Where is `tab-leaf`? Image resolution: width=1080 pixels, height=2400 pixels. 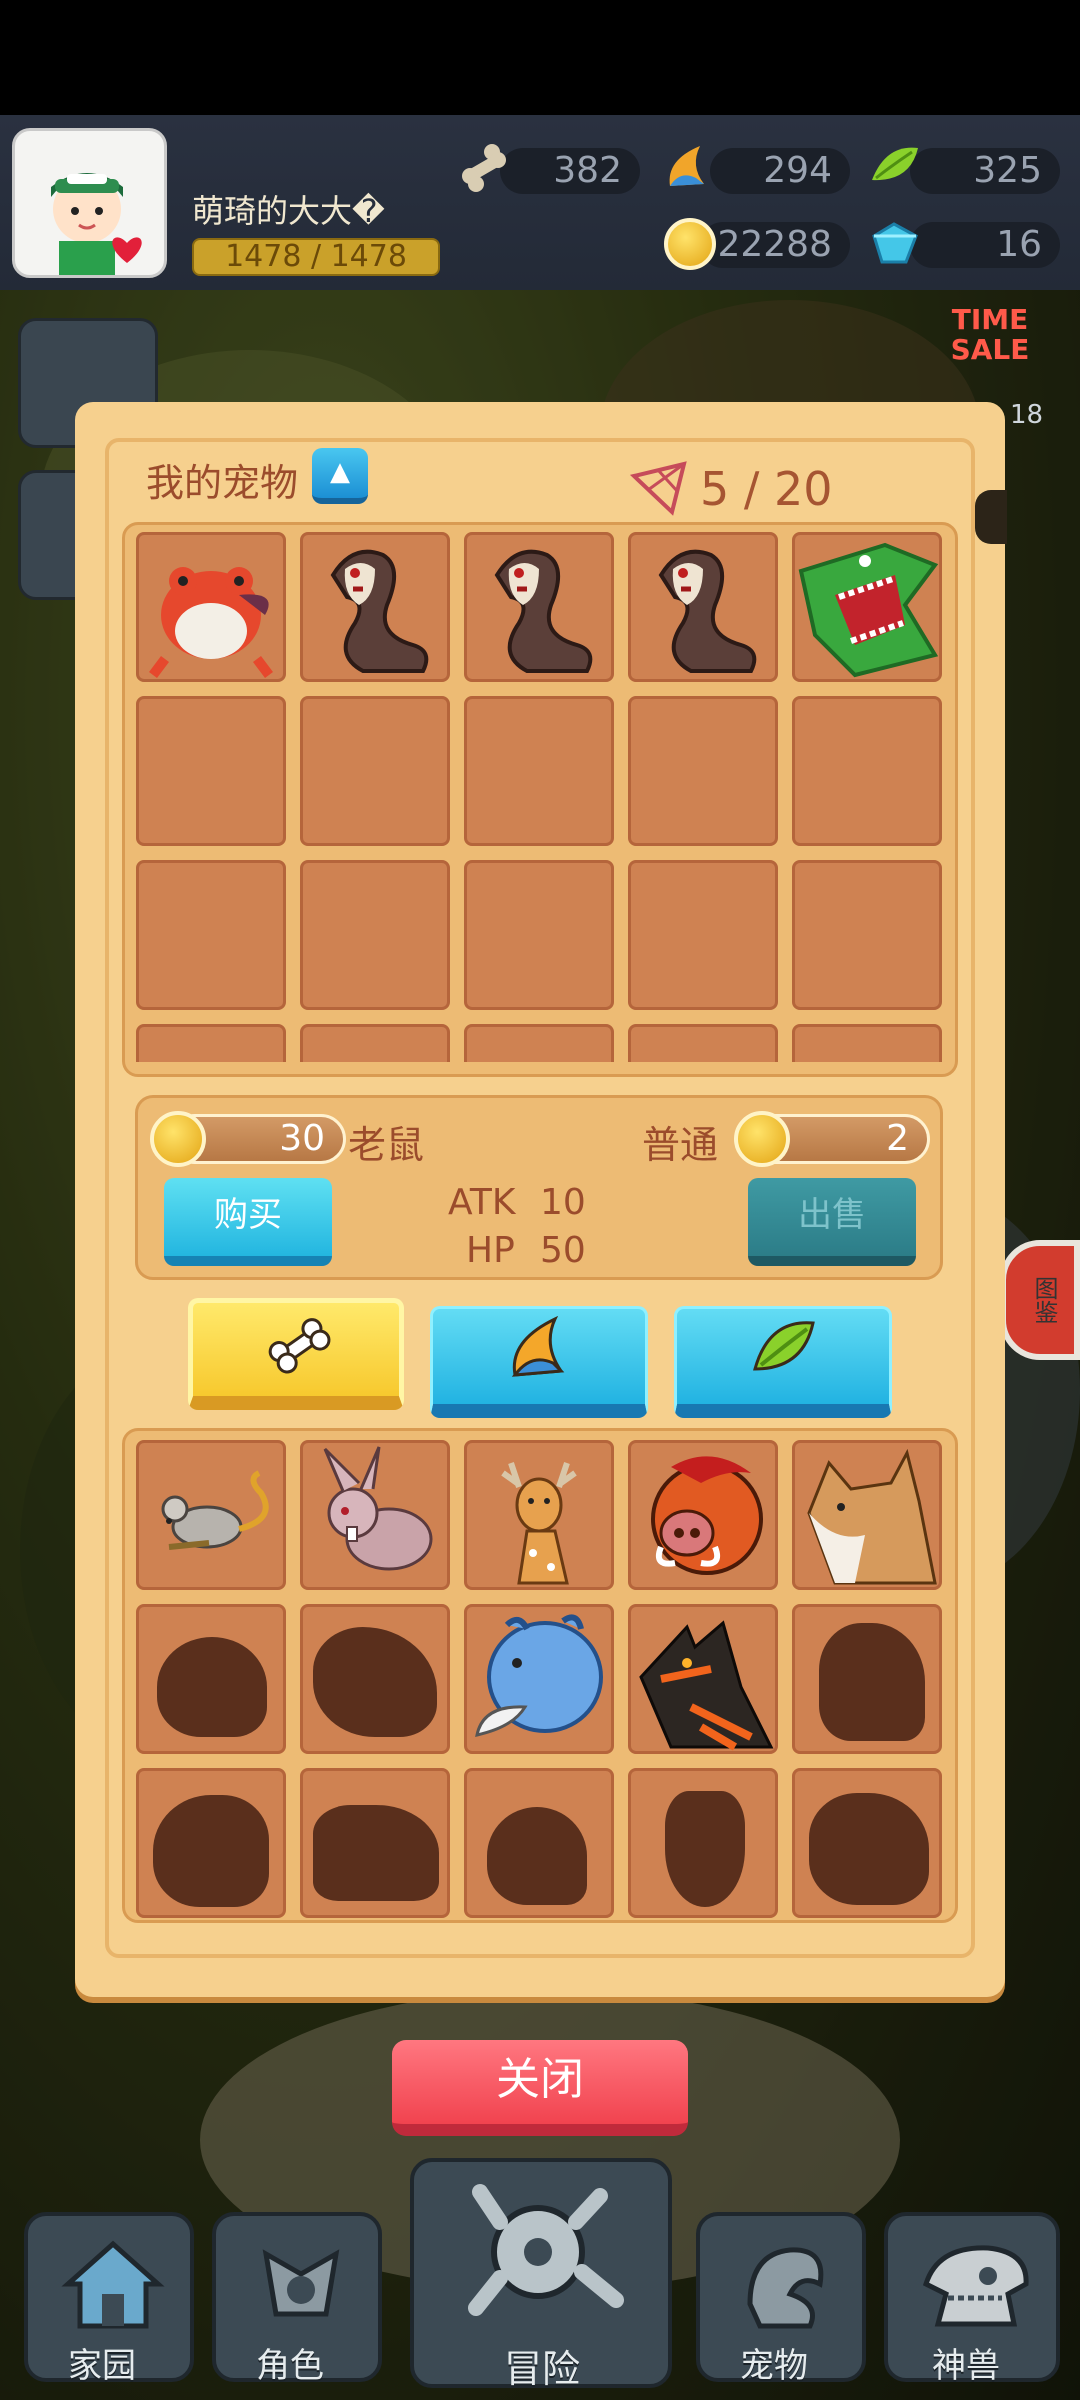 tab-leaf is located at coordinates (783, 1362).